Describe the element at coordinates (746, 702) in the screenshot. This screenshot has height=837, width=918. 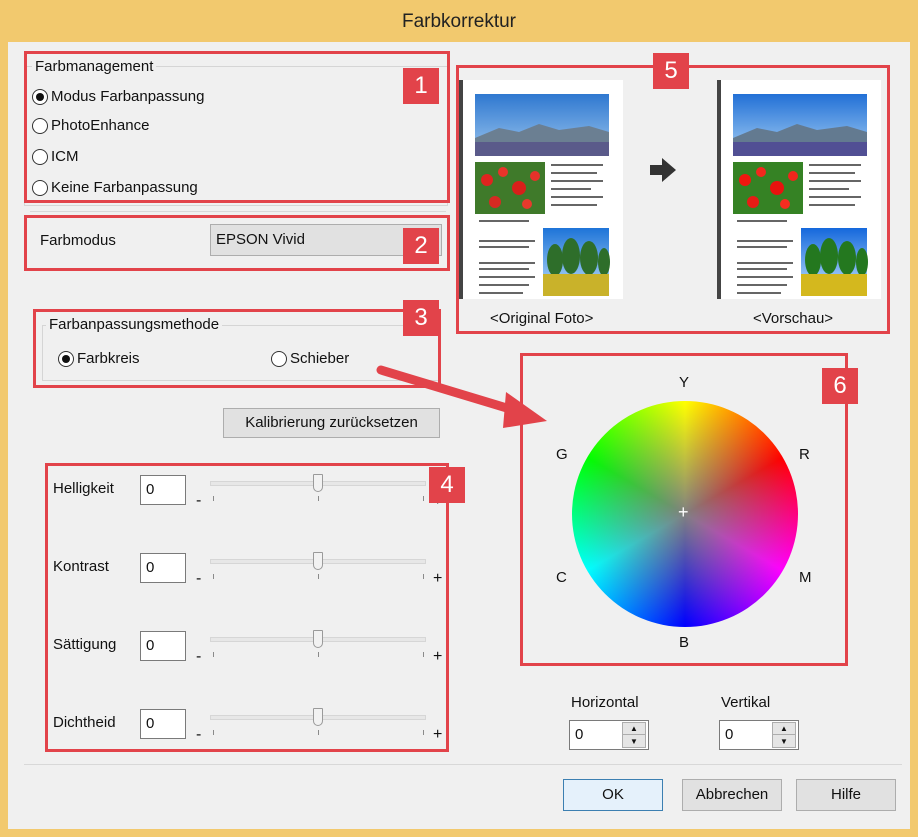
I see `vertical-label: Vertikal` at that location.